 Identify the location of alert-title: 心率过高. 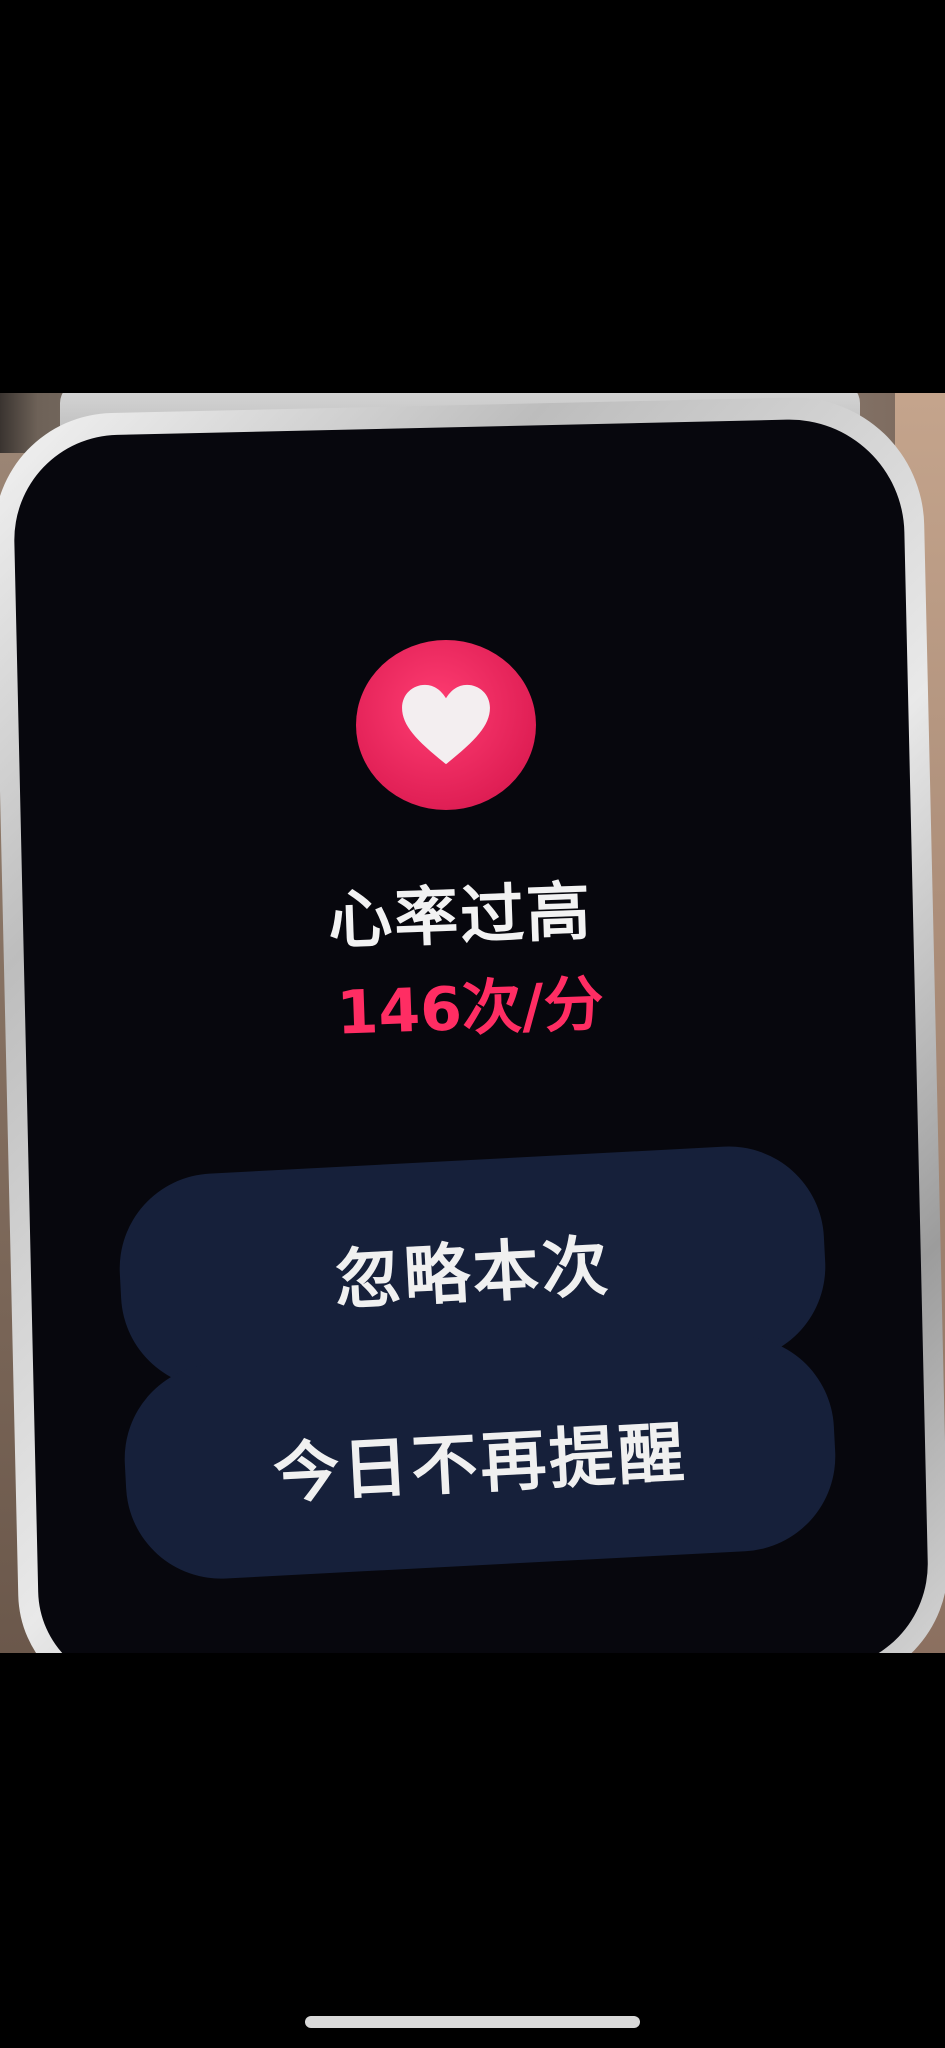
(460, 917).